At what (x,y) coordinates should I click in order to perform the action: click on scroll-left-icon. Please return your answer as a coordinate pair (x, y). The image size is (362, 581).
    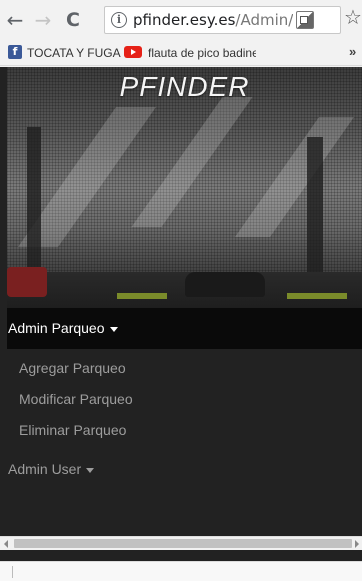
    Looking at the image, I should click on (6, 544).